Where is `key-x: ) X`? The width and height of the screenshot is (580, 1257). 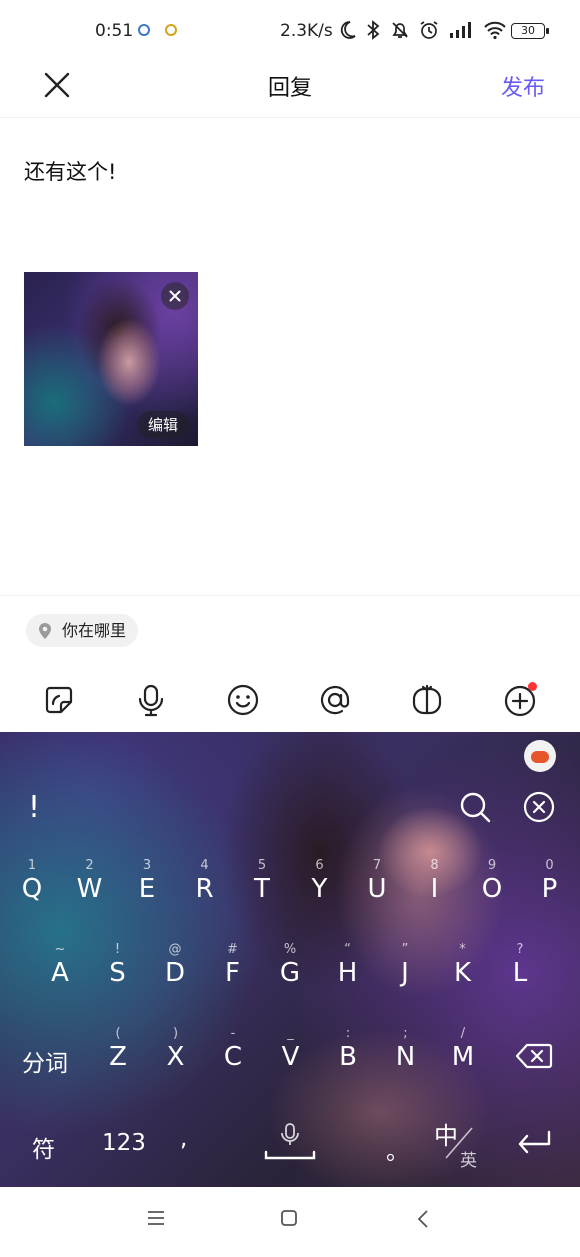 key-x: ) X is located at coordinates (176, 1049).